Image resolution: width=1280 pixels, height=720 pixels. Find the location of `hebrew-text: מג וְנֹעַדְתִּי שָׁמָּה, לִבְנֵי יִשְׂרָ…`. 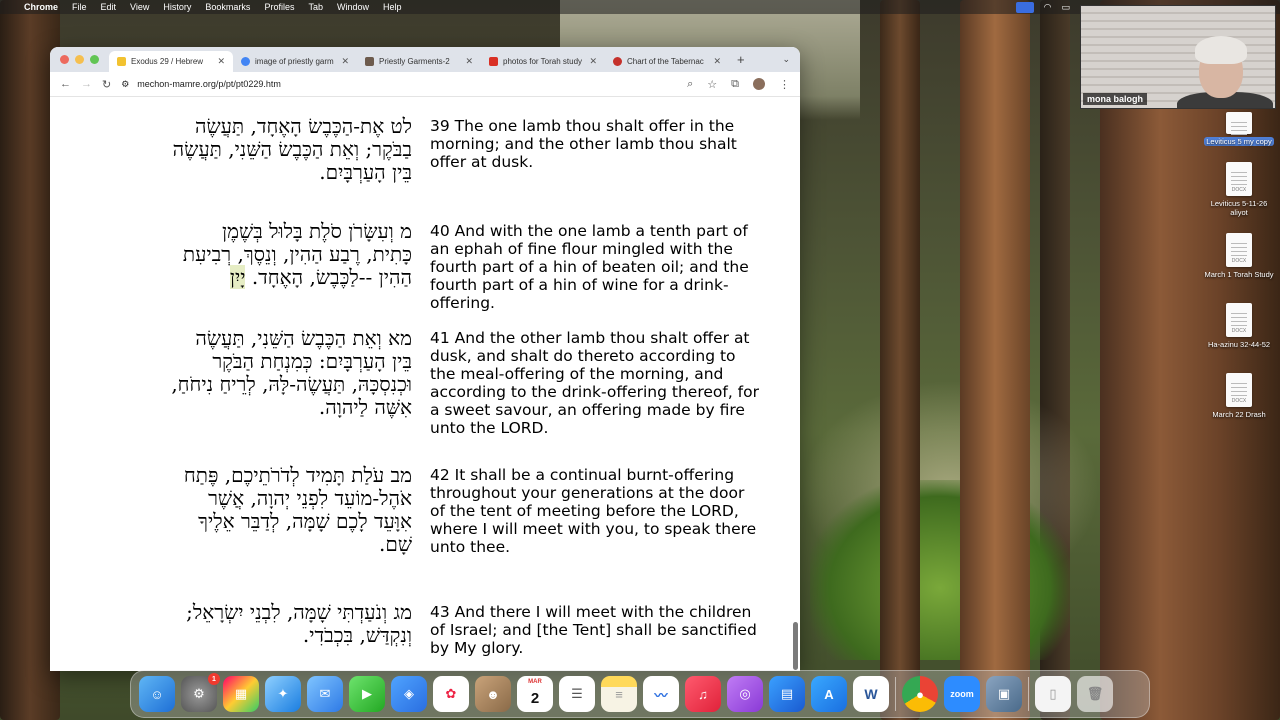

hebrew-text: מג וְנֹעַדְתִּי שָׁמָּה, לִבְנֵי יִשְׂרָ… is located at coordinates (299, 623).